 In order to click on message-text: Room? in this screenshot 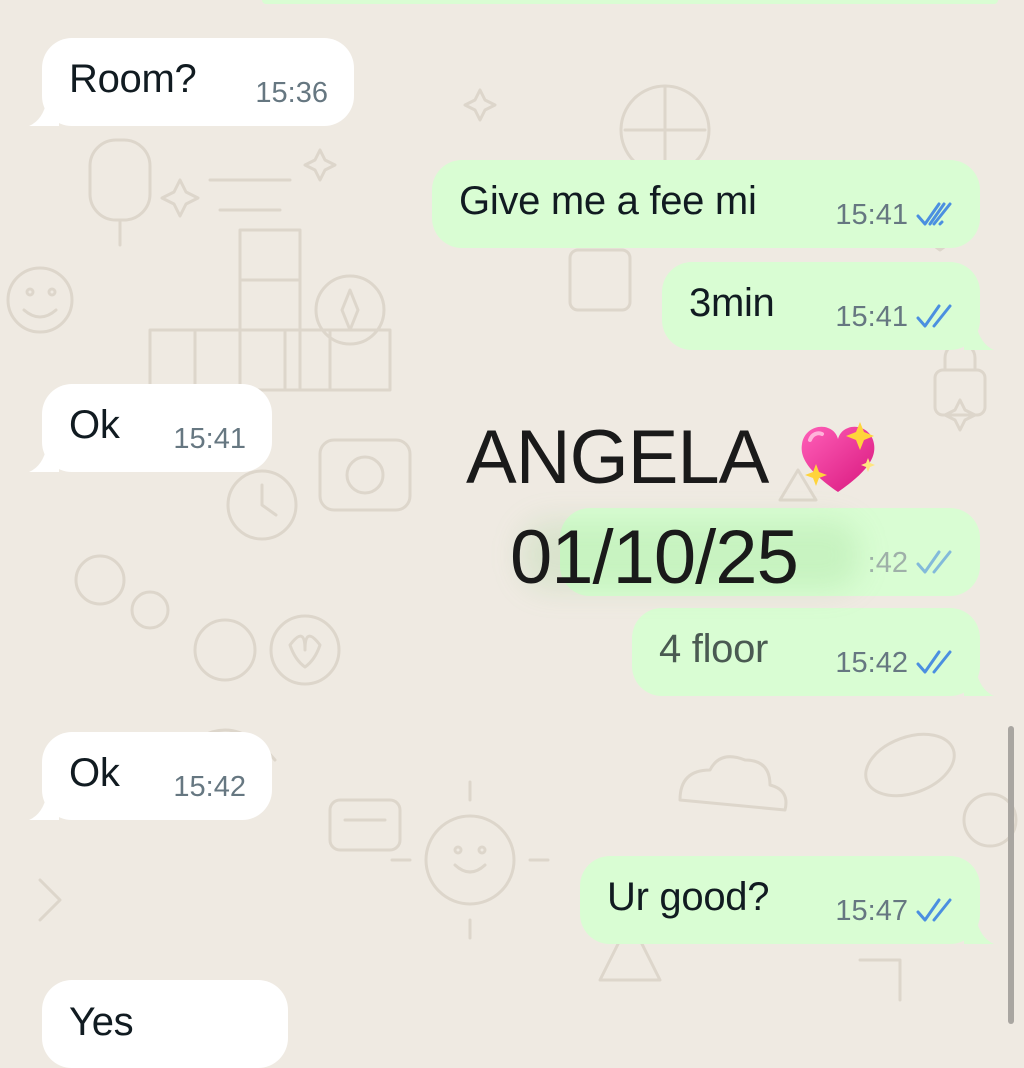, I will do `click(133, 79)`.